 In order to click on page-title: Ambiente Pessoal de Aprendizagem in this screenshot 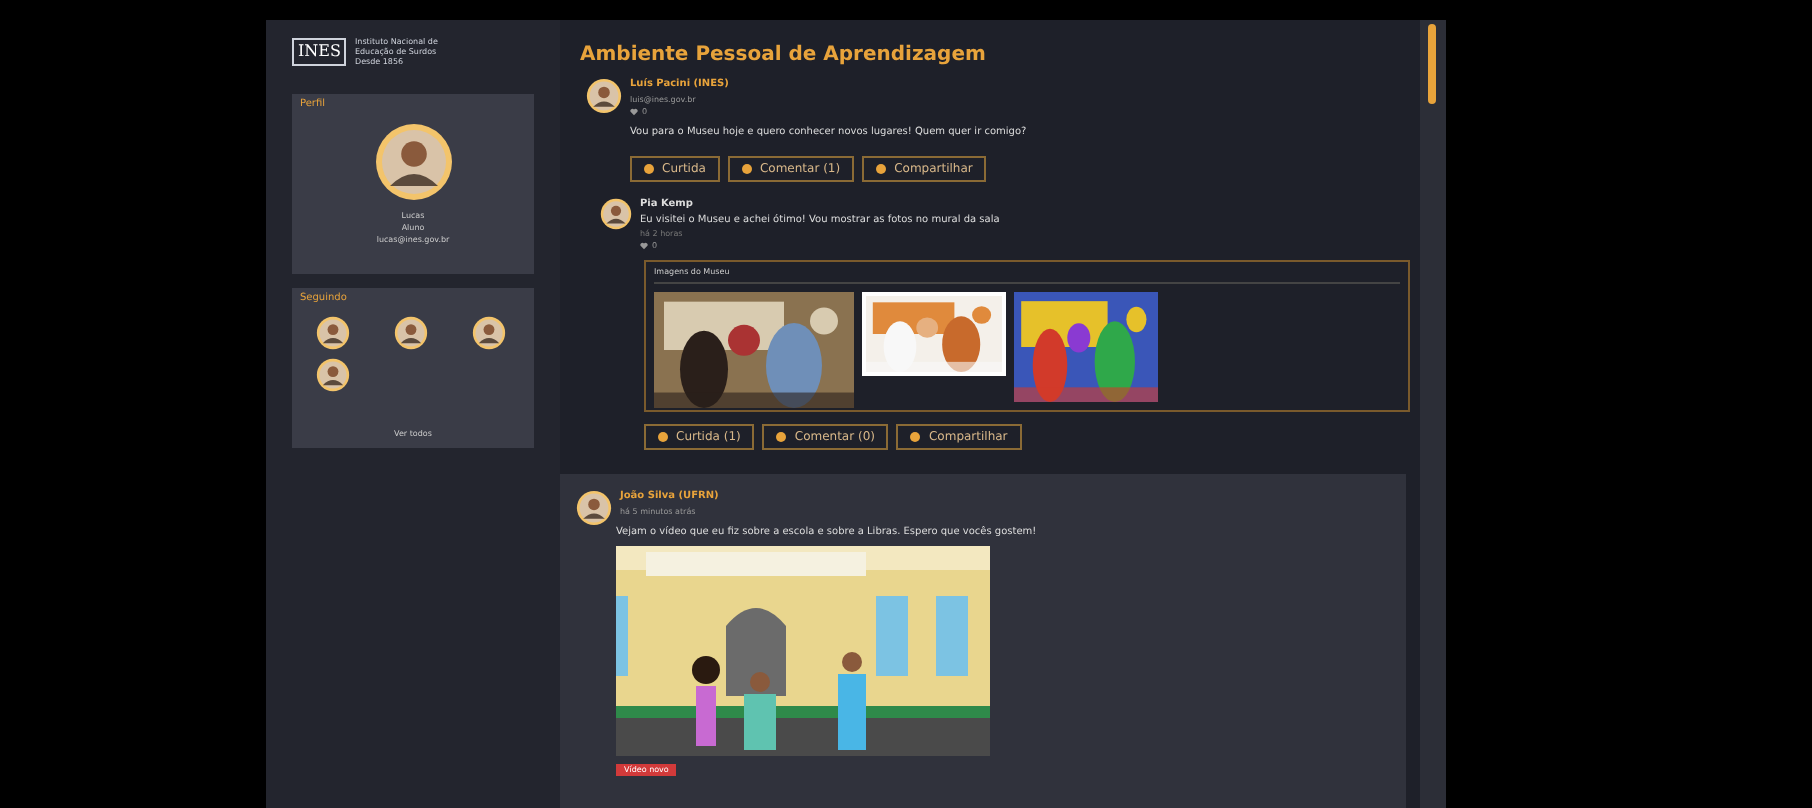, I will do `click(783, 56)`.